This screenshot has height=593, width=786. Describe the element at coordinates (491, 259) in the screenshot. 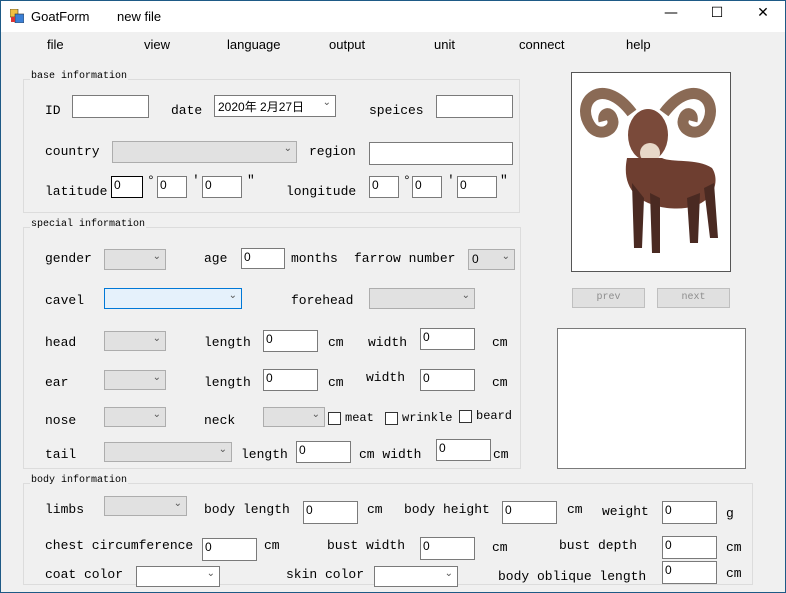

I see `farrow-number-select: 0 ⌄` at that location.